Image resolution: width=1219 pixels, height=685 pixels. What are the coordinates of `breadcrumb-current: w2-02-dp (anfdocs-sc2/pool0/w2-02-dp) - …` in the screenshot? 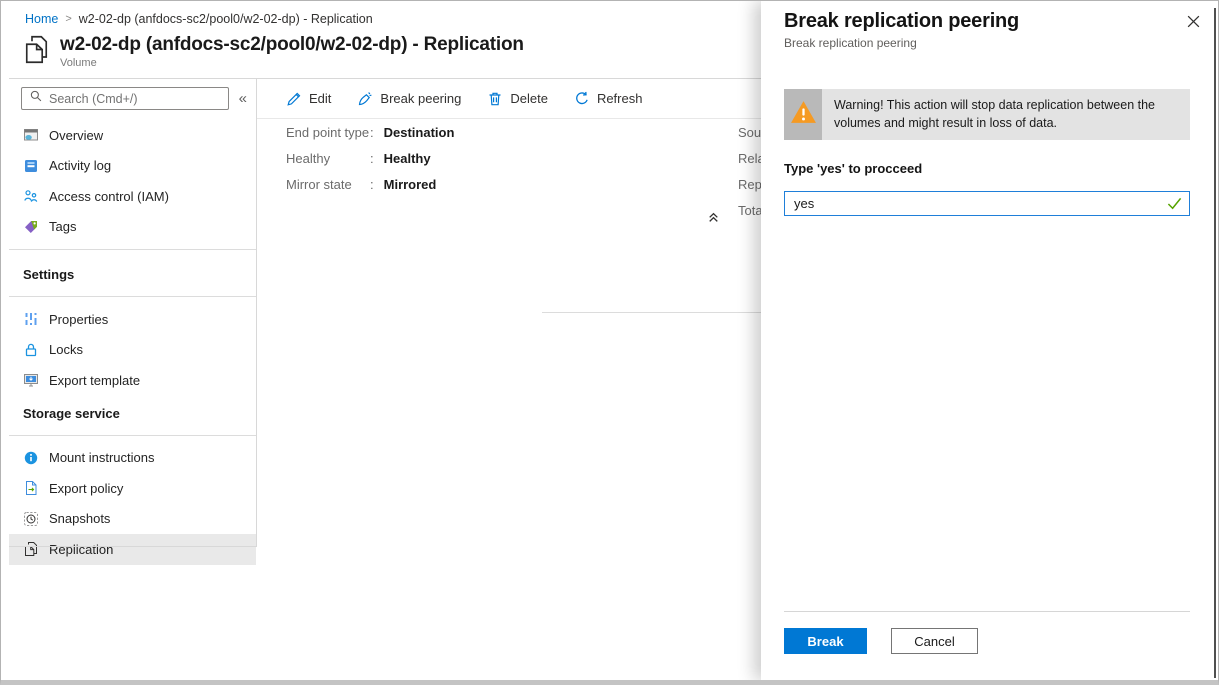 It's located at (225, 19).